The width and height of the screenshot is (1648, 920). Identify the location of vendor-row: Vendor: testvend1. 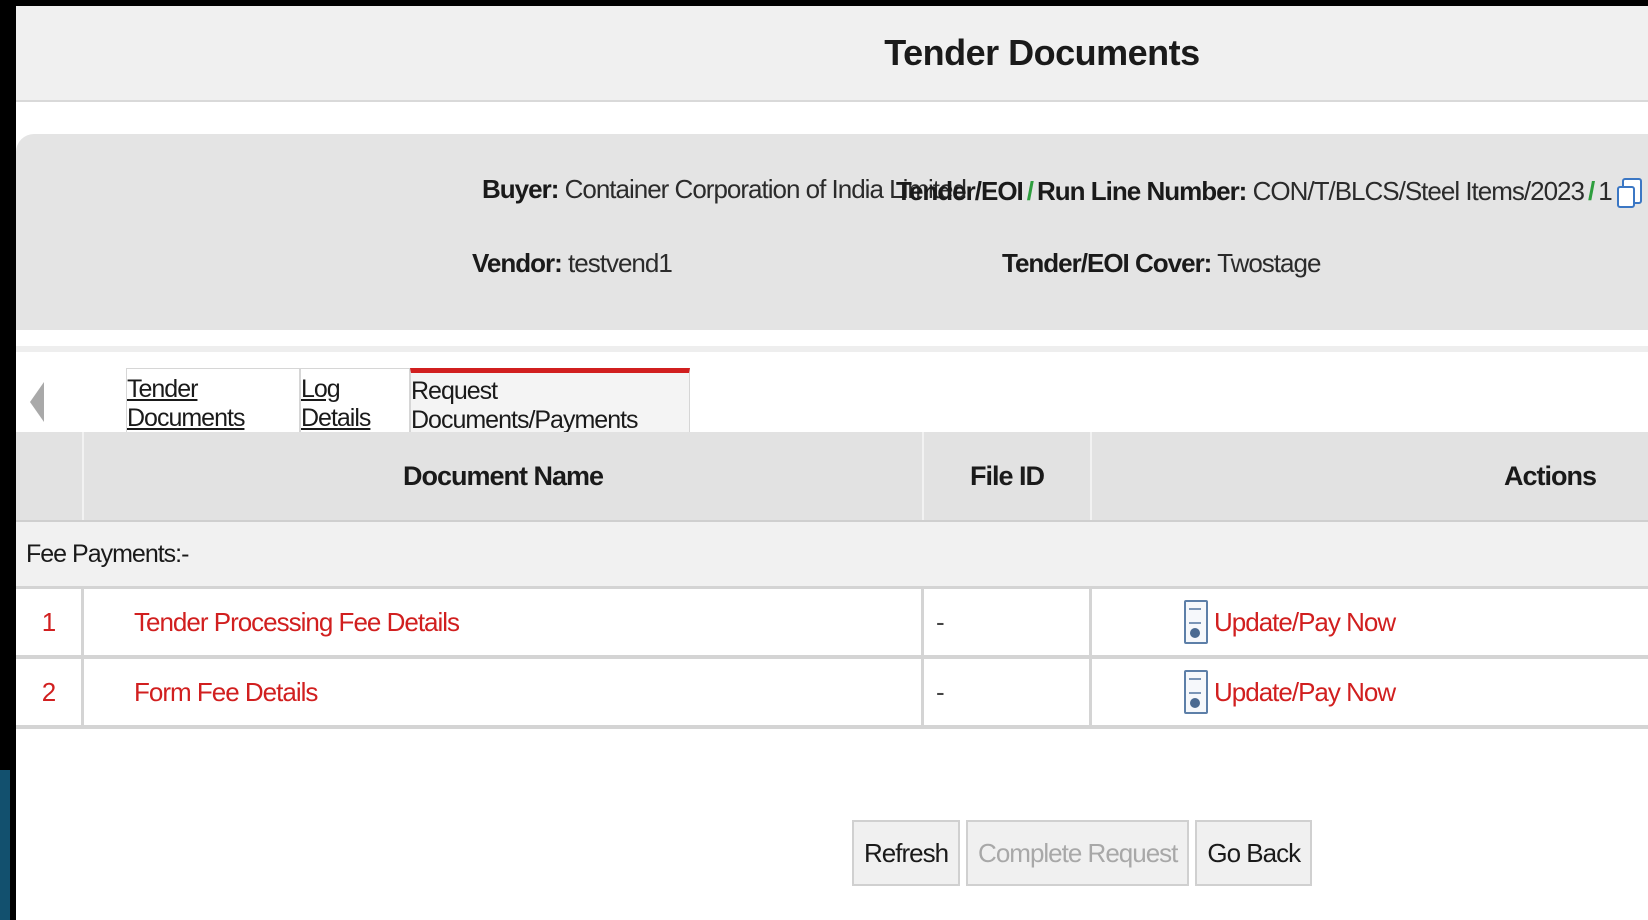
(572, 263).